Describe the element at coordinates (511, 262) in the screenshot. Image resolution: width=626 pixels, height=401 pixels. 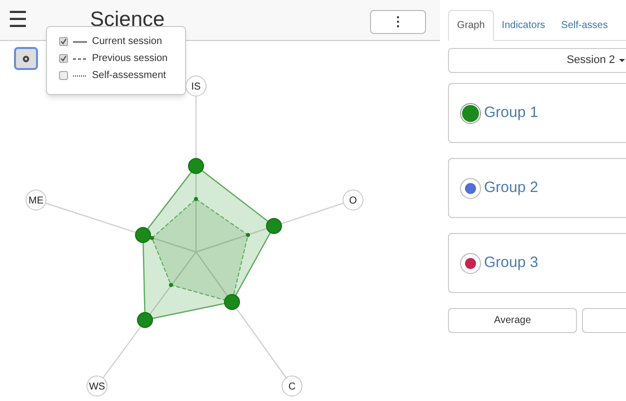
I see `group-name: Group 3` at that location.